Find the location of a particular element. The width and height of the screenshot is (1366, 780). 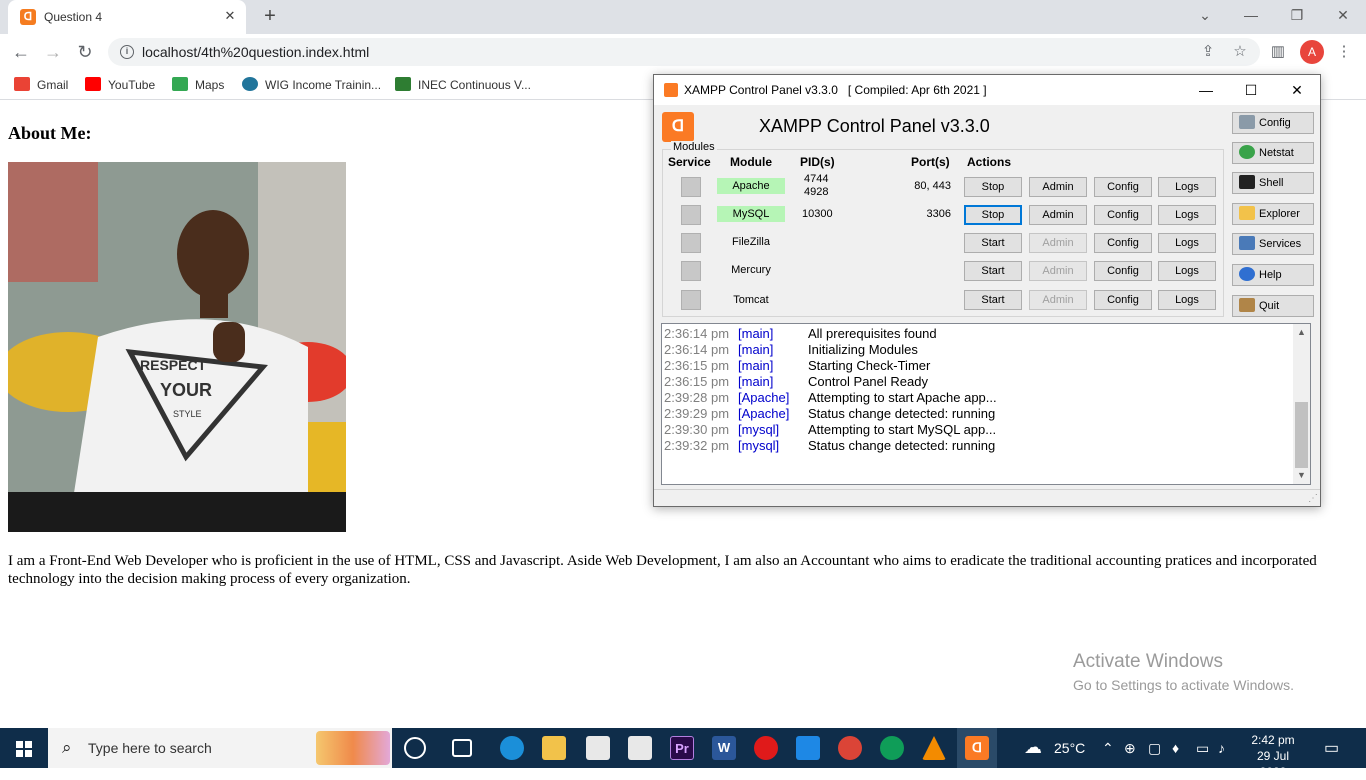

logs-button-apache: Logs is located at coordinates (1187, 187).